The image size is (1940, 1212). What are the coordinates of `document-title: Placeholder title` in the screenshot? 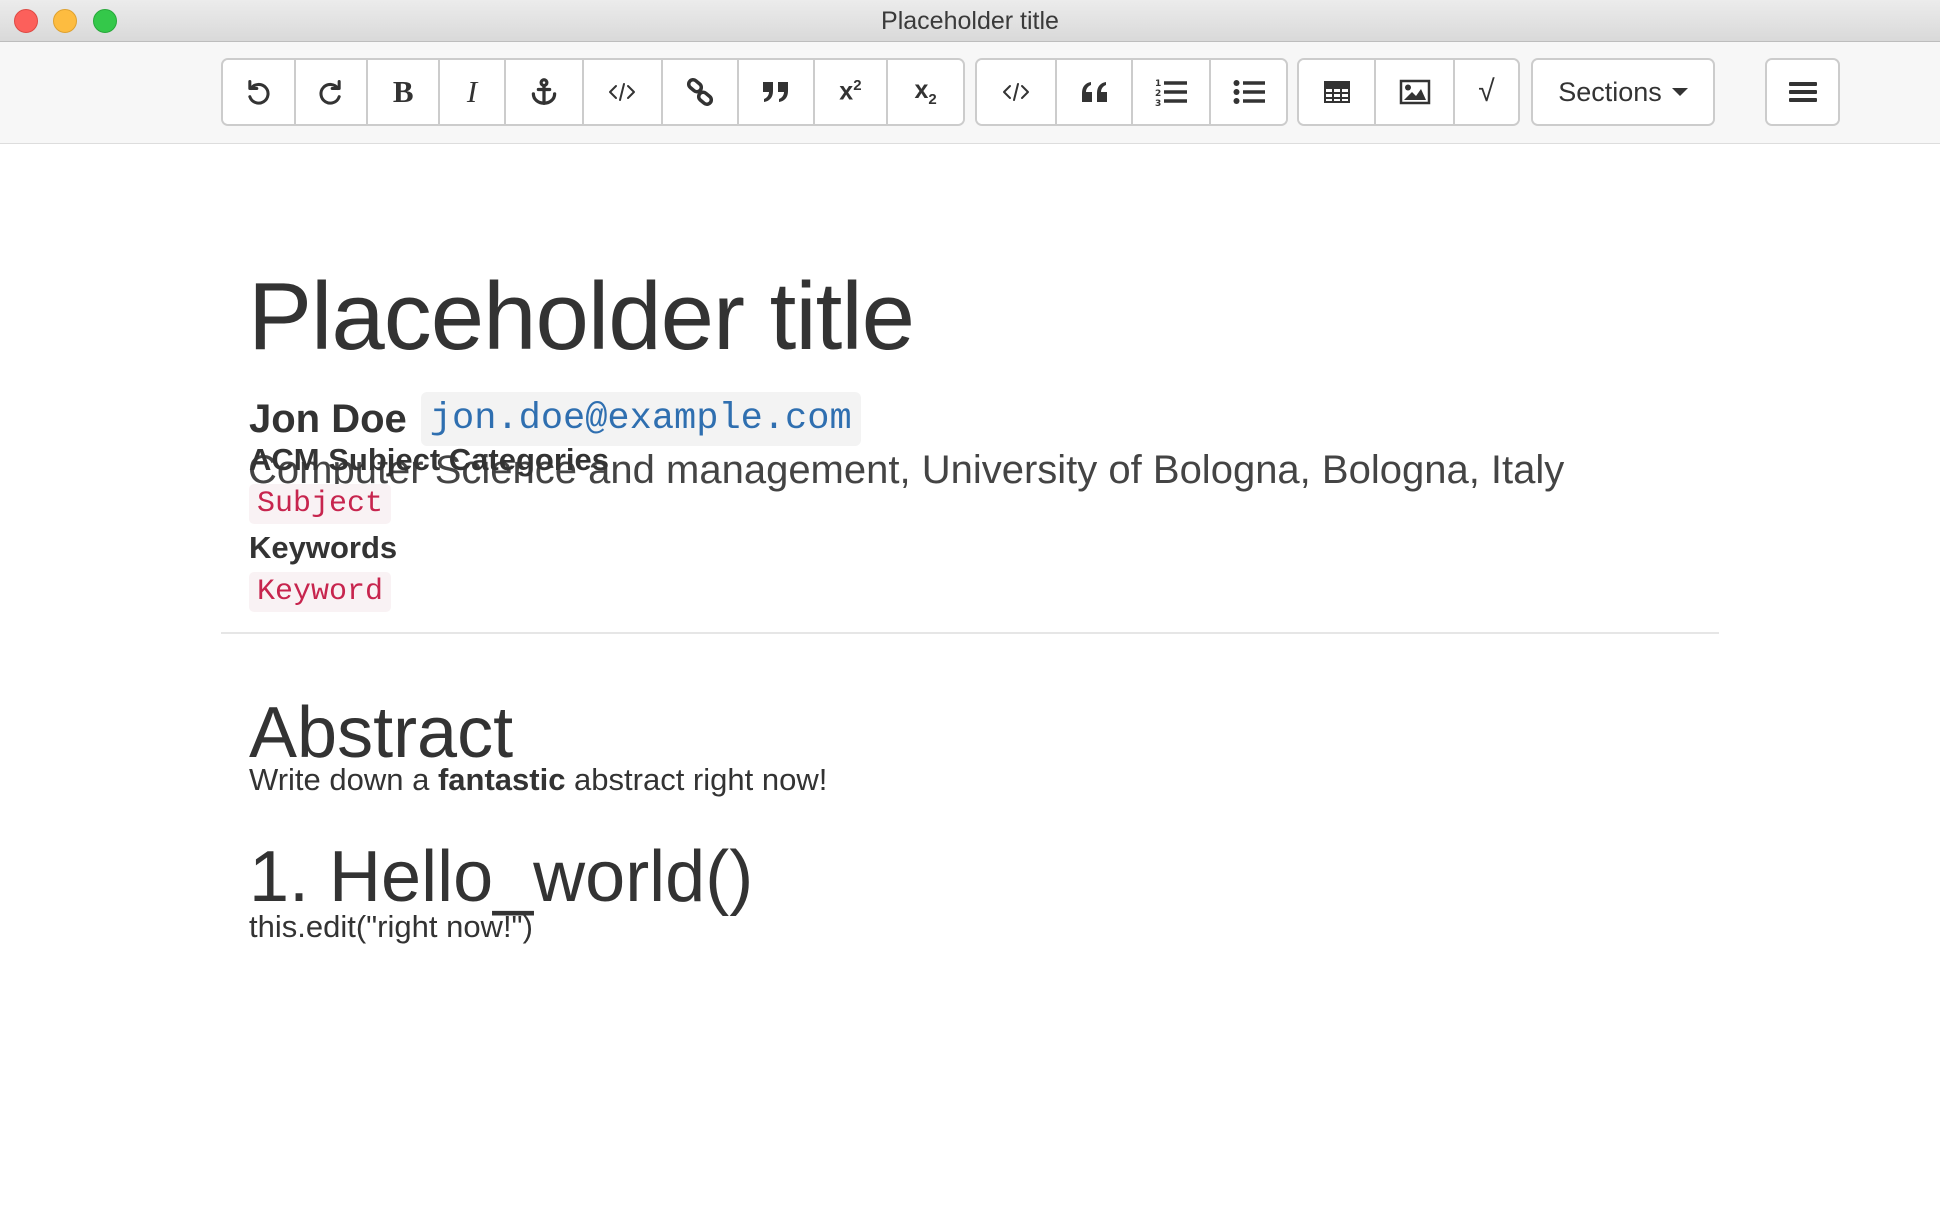 It's located at (581, 317).